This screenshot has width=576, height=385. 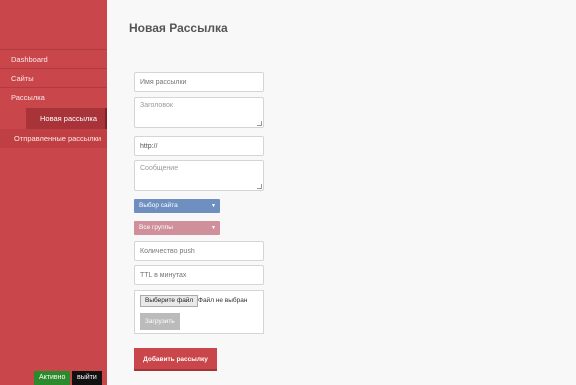 I want to click on file-status: Файл не выбран, so click(x=223, y=300).